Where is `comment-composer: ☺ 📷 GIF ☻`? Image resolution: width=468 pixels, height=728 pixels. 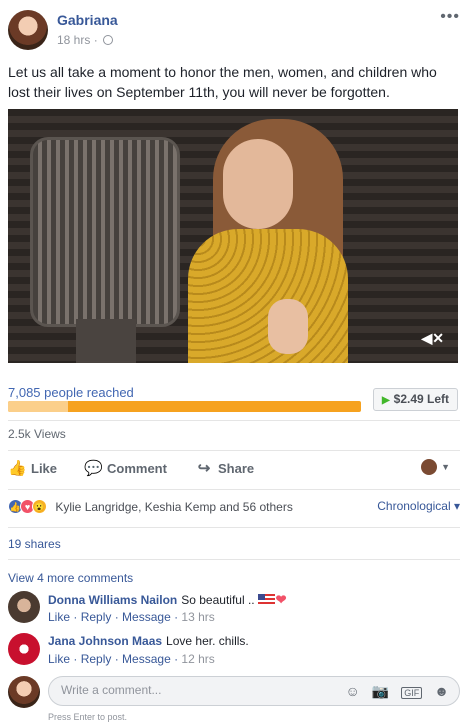 comment-composer: ☺ 📷 GIF ☻ is located at coordinates (234, 692).